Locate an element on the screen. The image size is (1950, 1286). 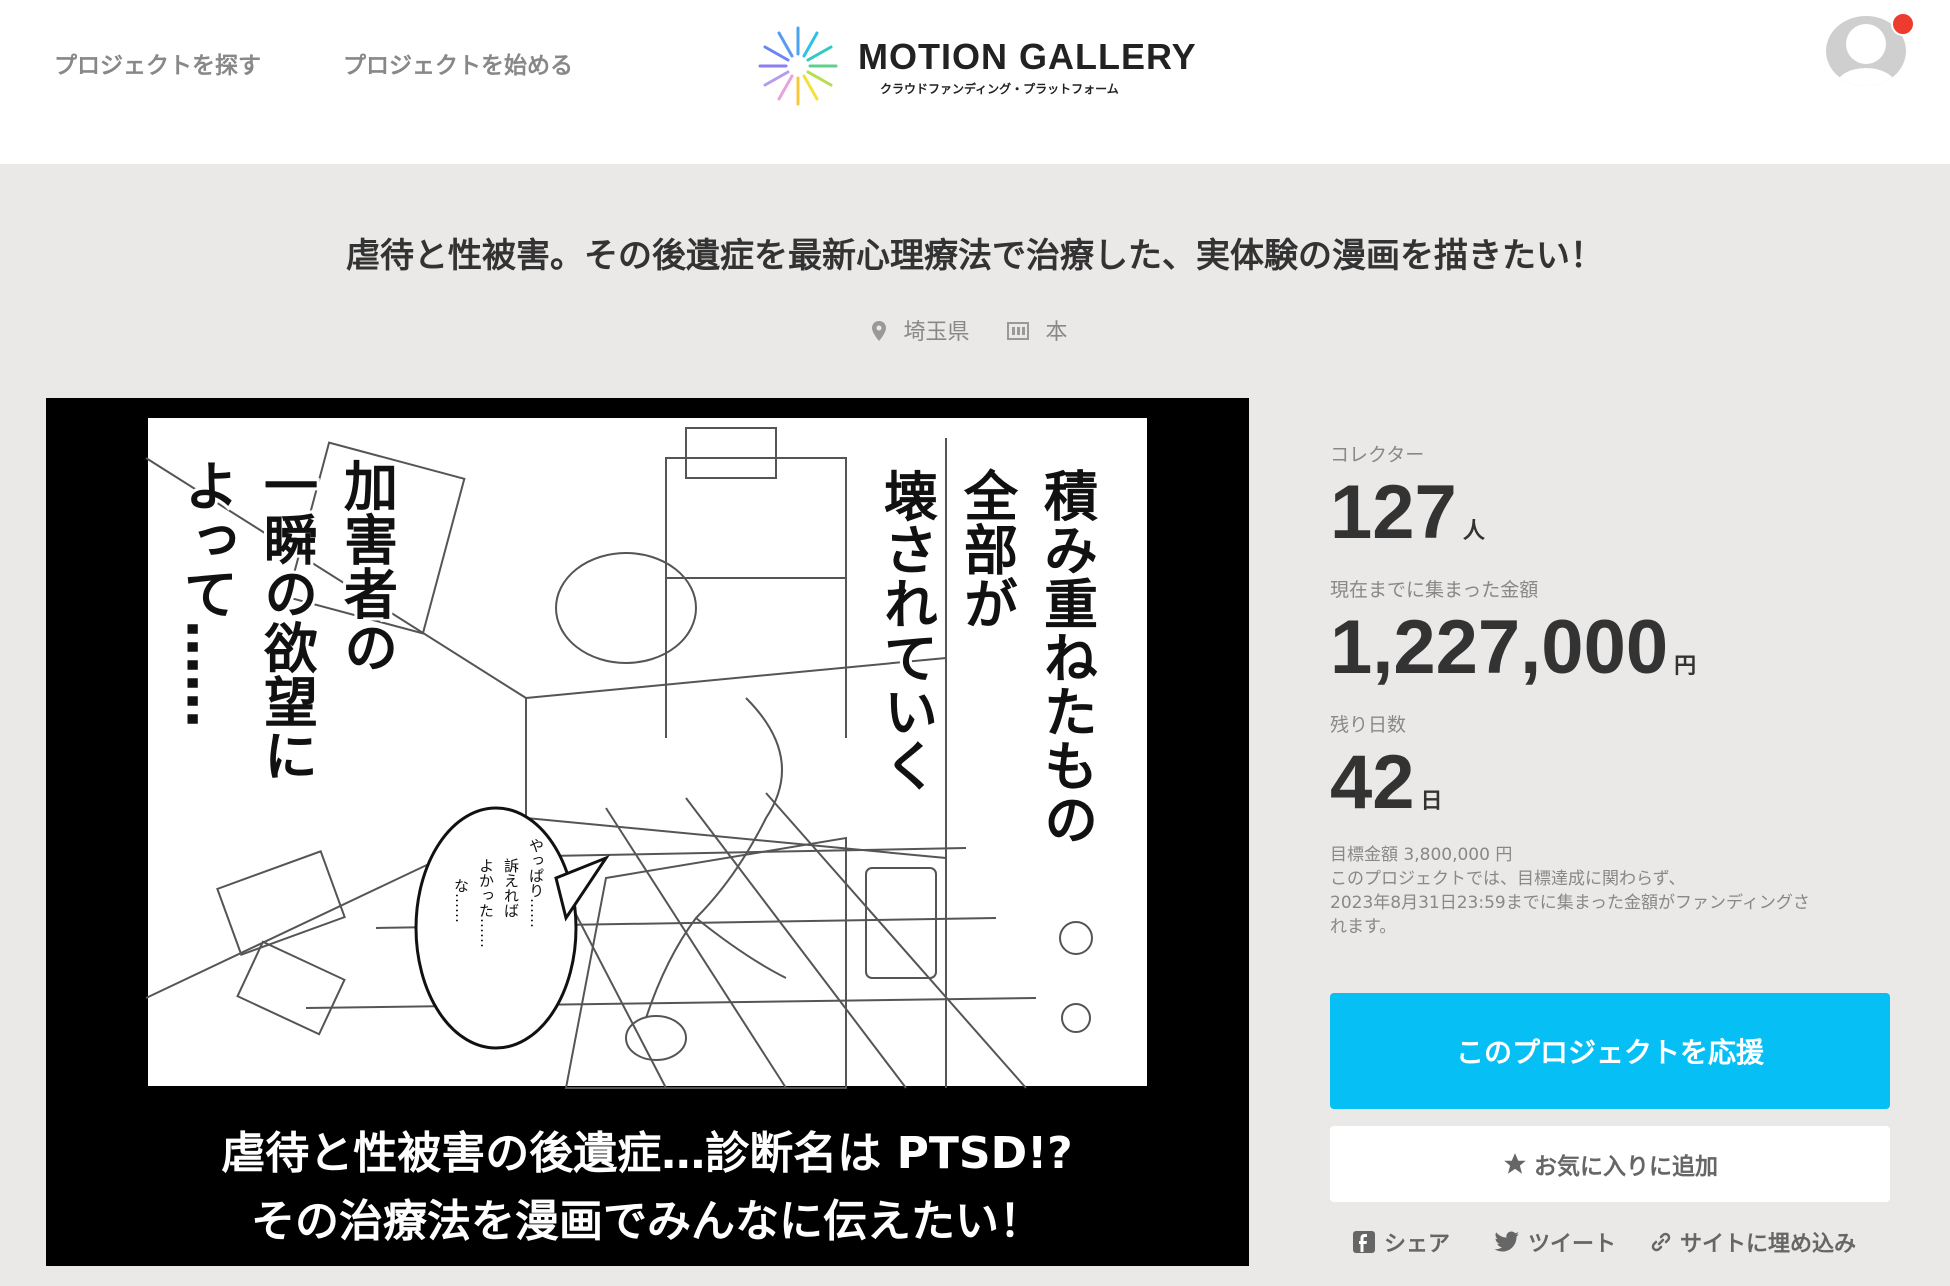
amount-unit: 円 is located at coordinates (1685, 666).